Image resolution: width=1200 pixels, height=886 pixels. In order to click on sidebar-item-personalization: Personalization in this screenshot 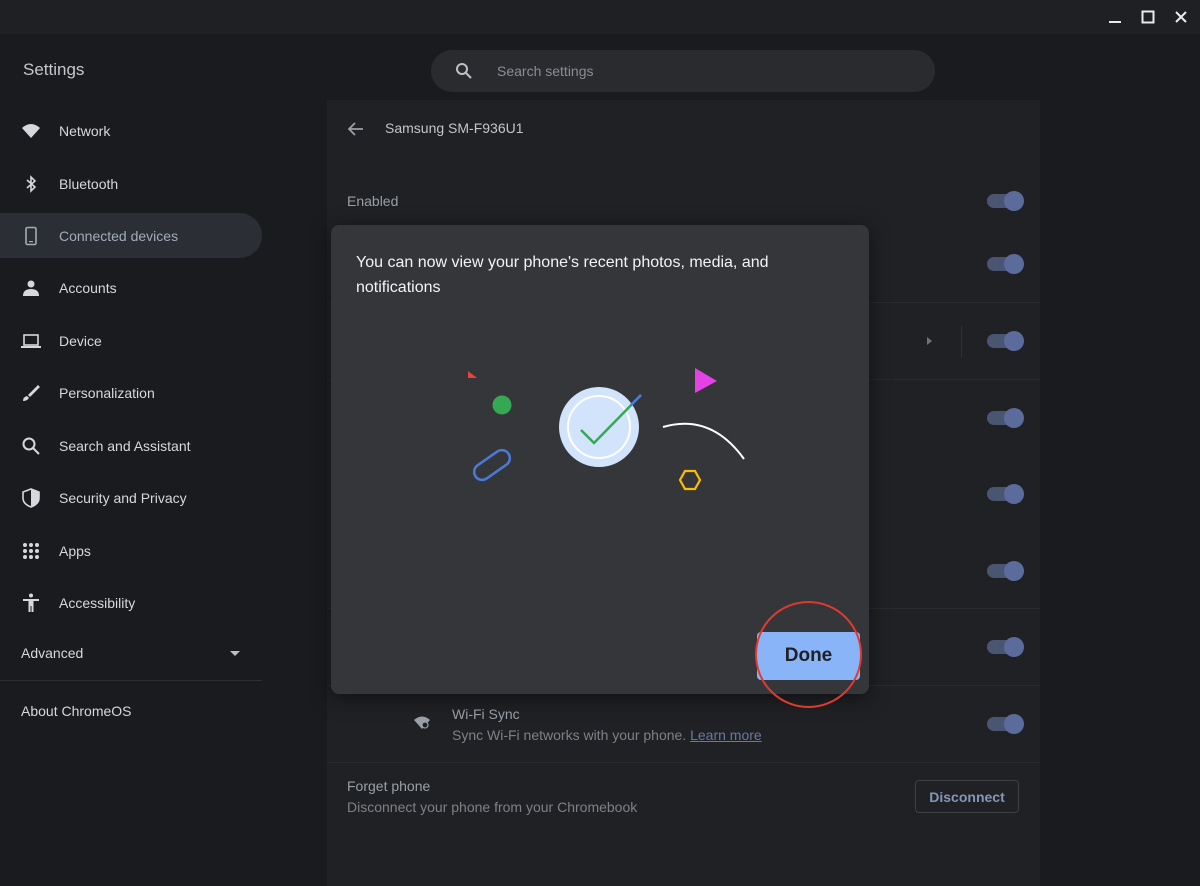, I will do `click(131, 392)`.